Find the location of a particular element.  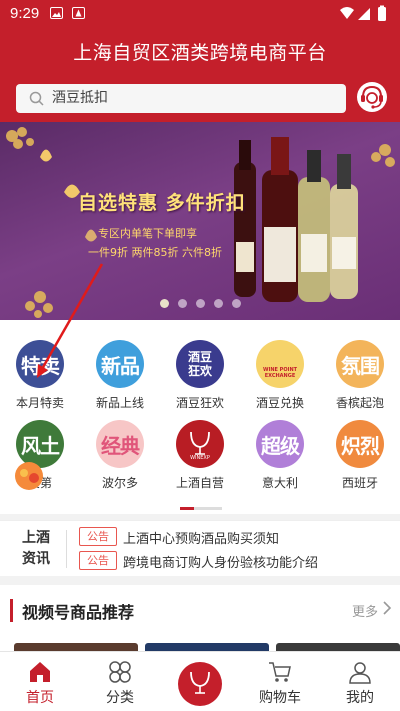

super-badge-icon: 超级 is located at coordinates (280, 444).